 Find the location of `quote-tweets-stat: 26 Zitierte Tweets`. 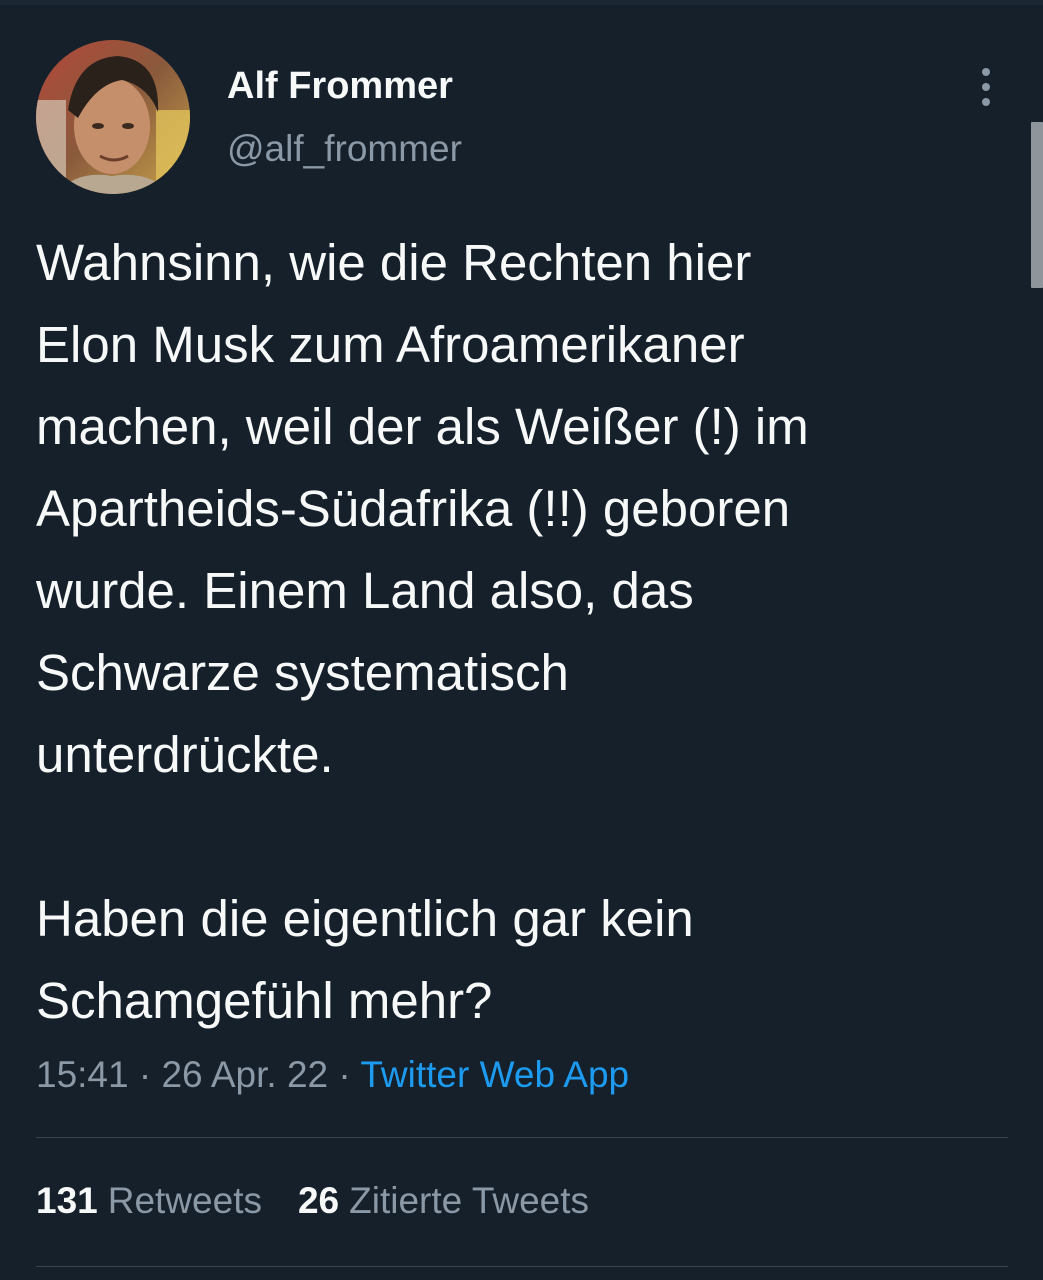

quote-tweets-stat: 26 Zitierte Tweets is located at coordinates (443, 1201).